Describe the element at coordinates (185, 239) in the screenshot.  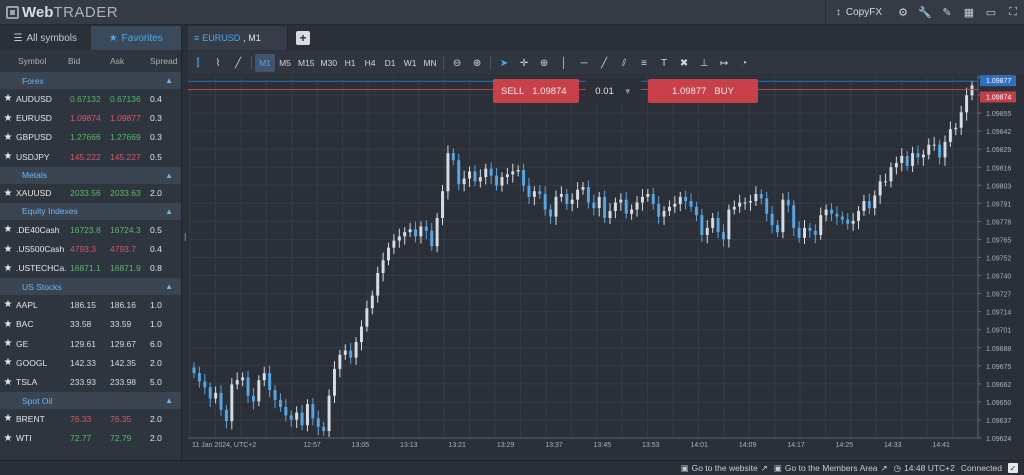
I see `panel-resize-handle: ❙` at that location.